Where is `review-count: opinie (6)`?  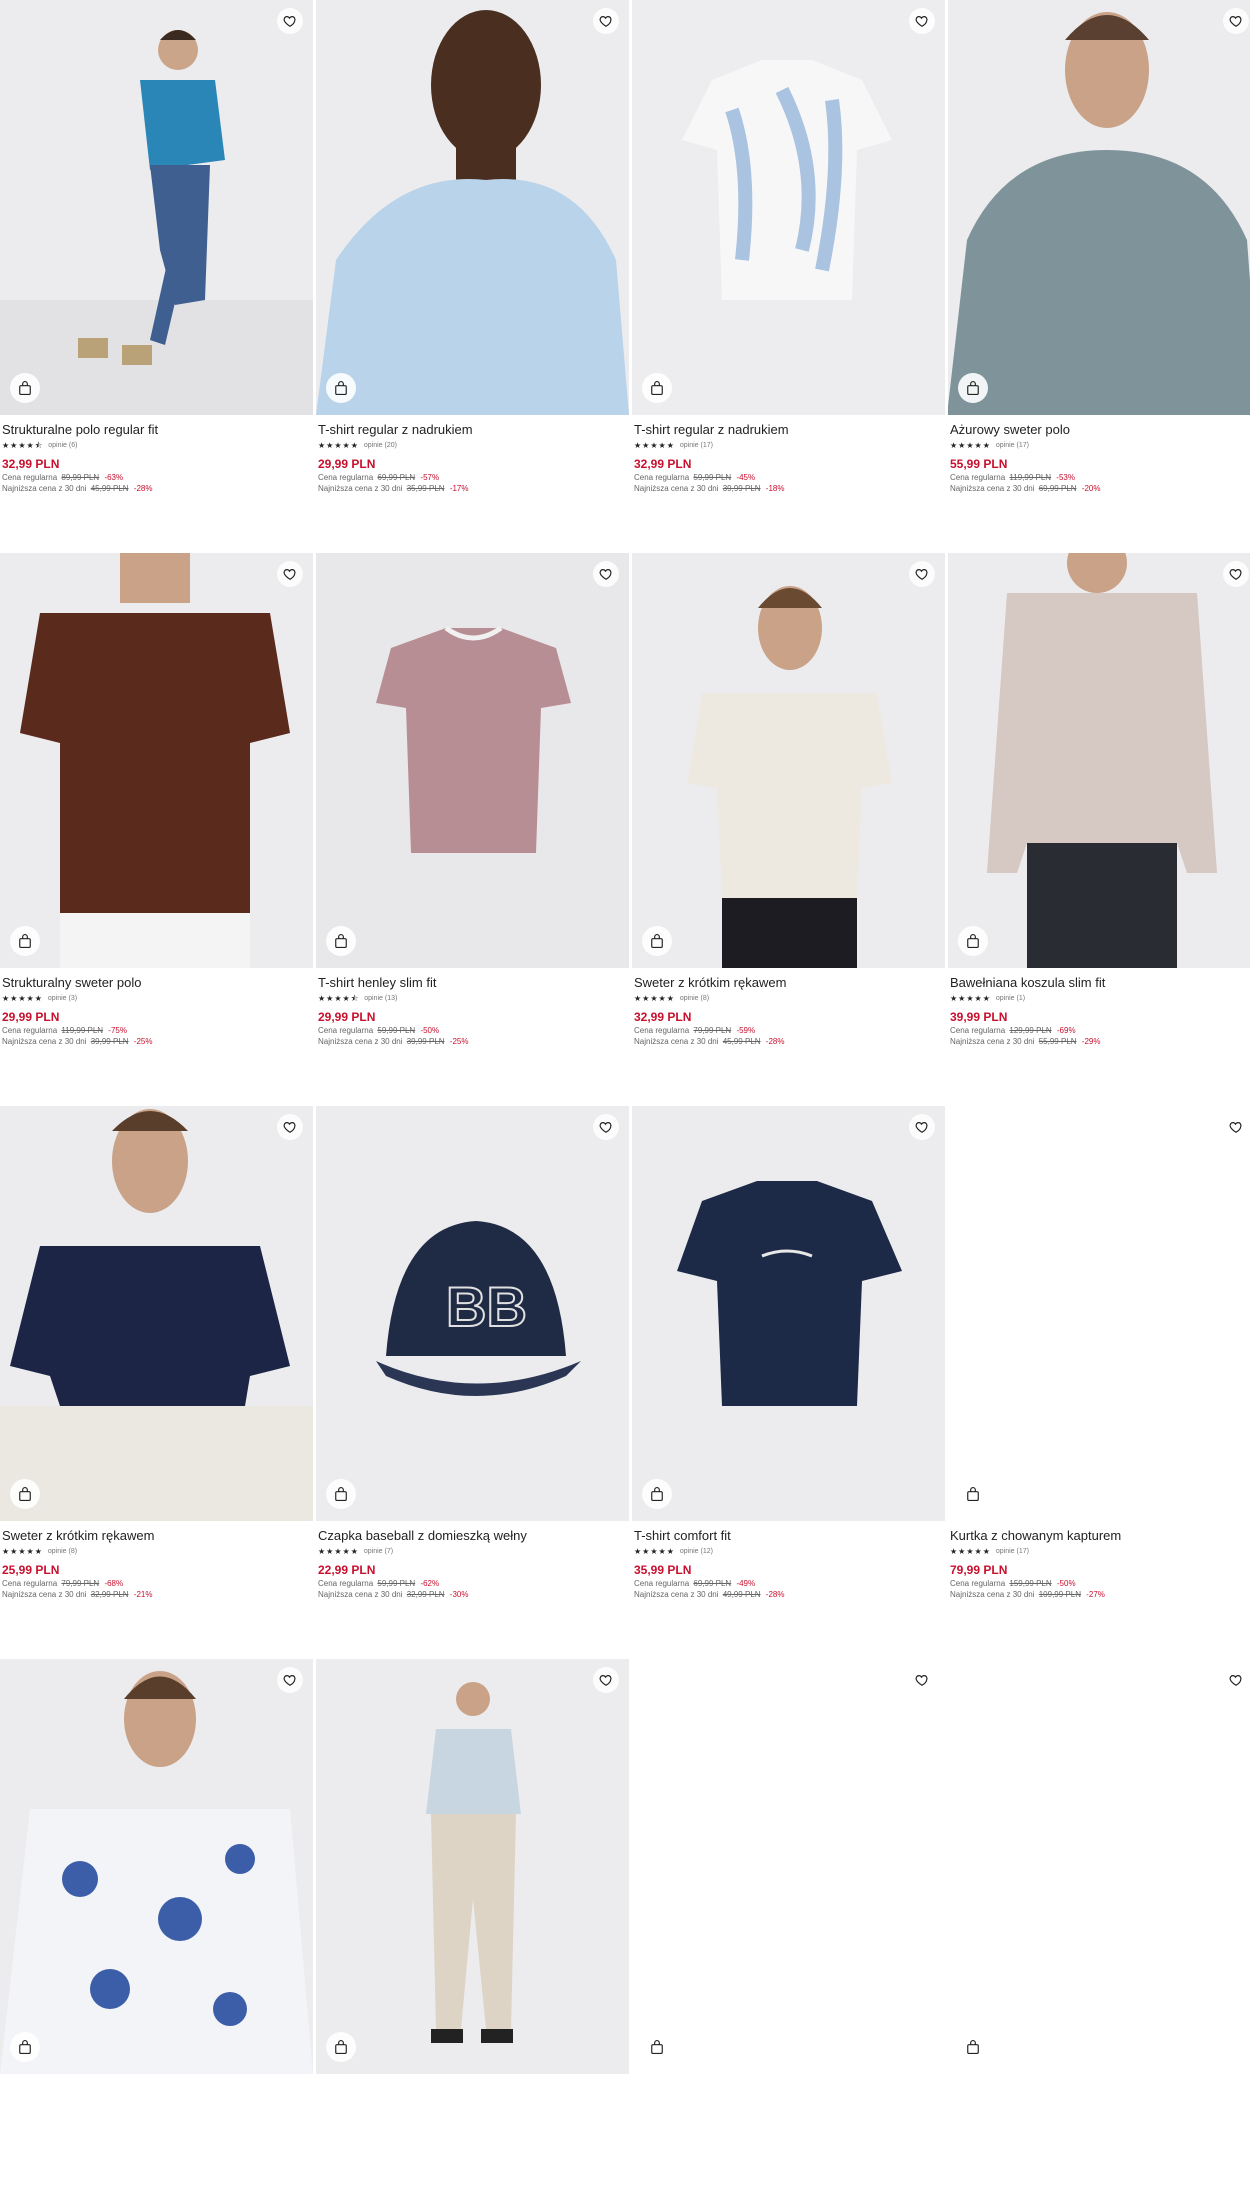 review-count: opinie (6) is located at coordinates (62, 446).